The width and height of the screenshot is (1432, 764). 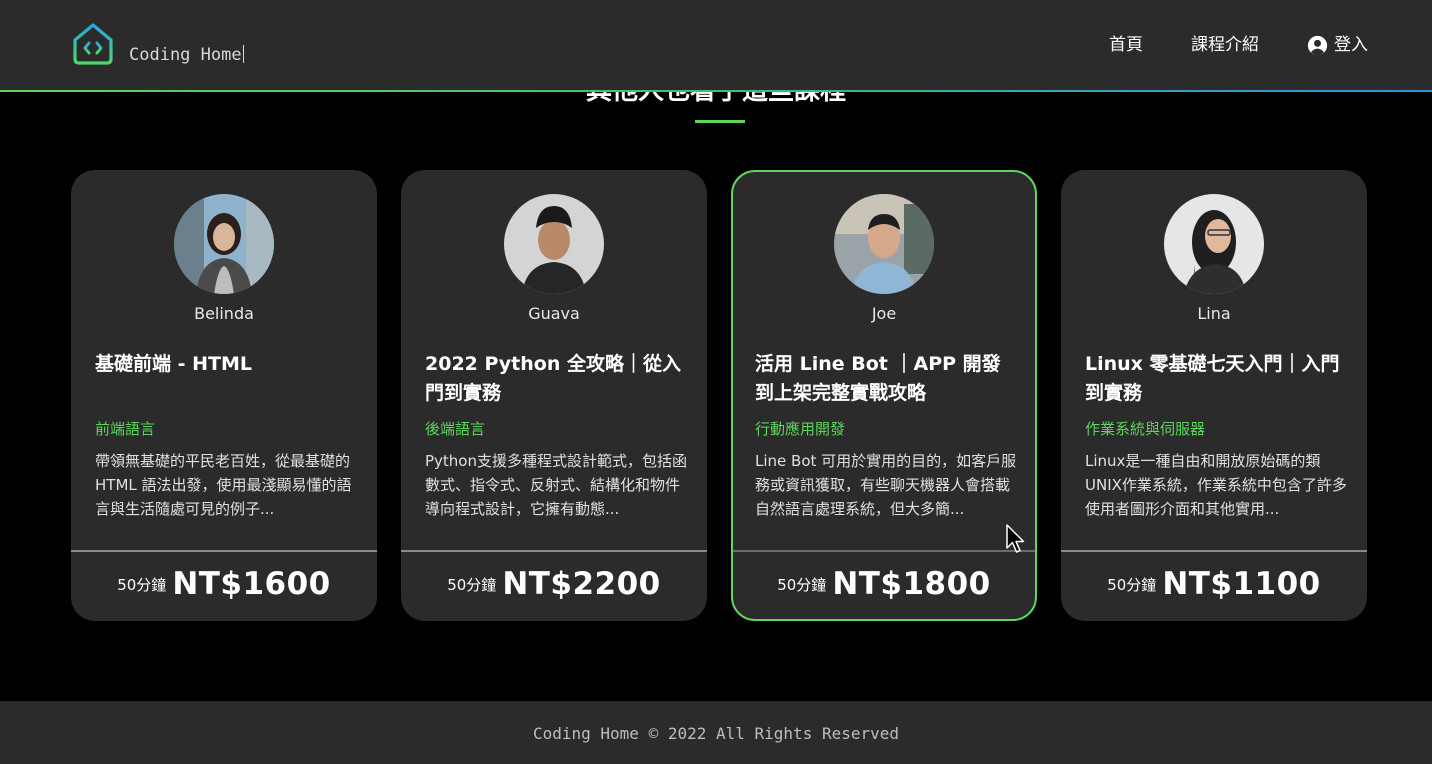 I want to click on teacher-name: Belinda, so click(x=224, y=313).